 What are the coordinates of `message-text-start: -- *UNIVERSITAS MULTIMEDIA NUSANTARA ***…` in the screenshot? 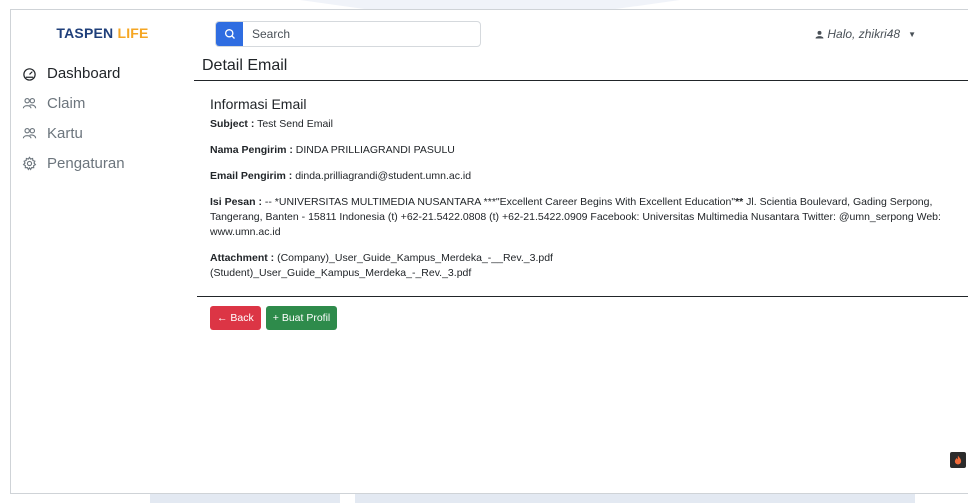 It's located at (500, 202).